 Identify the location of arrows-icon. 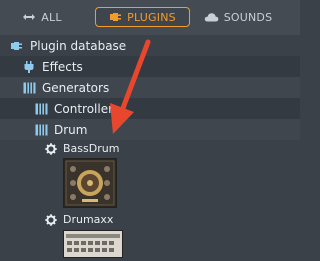
(29, 17).